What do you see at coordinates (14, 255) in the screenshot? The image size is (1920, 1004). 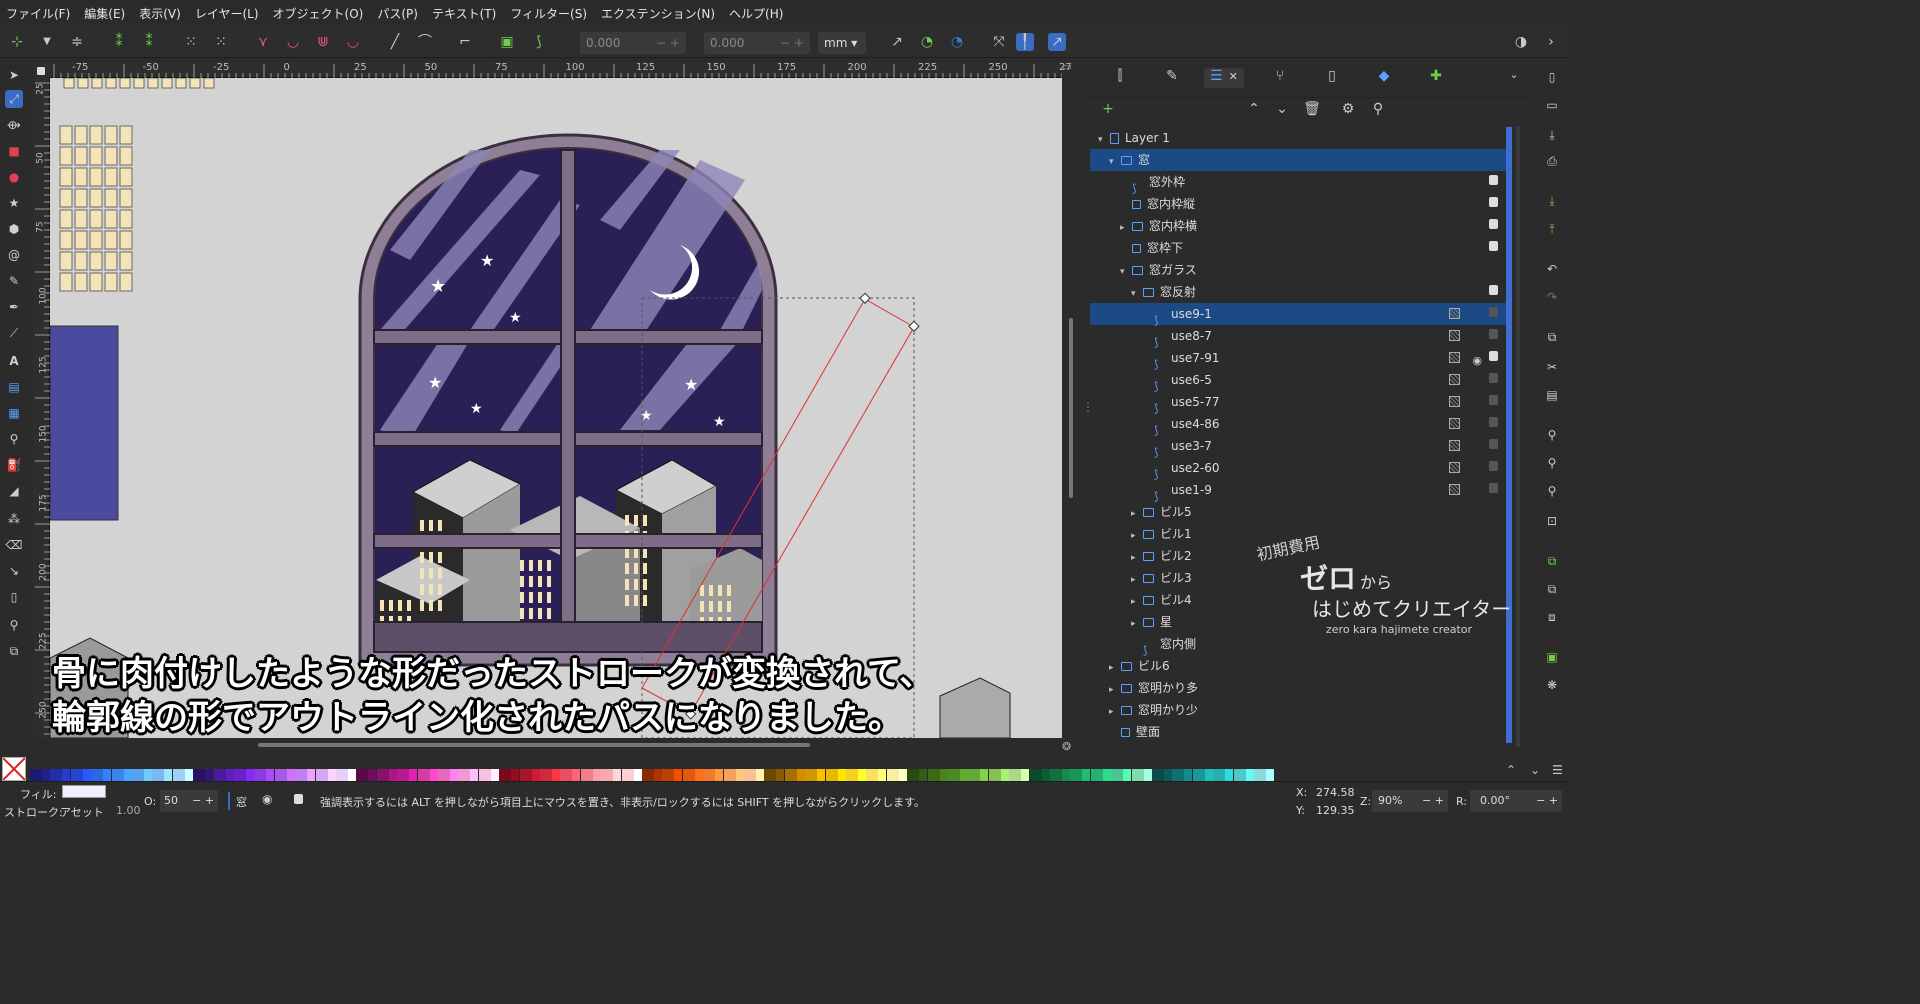 I see `spiral-tool-icon: @` at bounding box center [14, 255].